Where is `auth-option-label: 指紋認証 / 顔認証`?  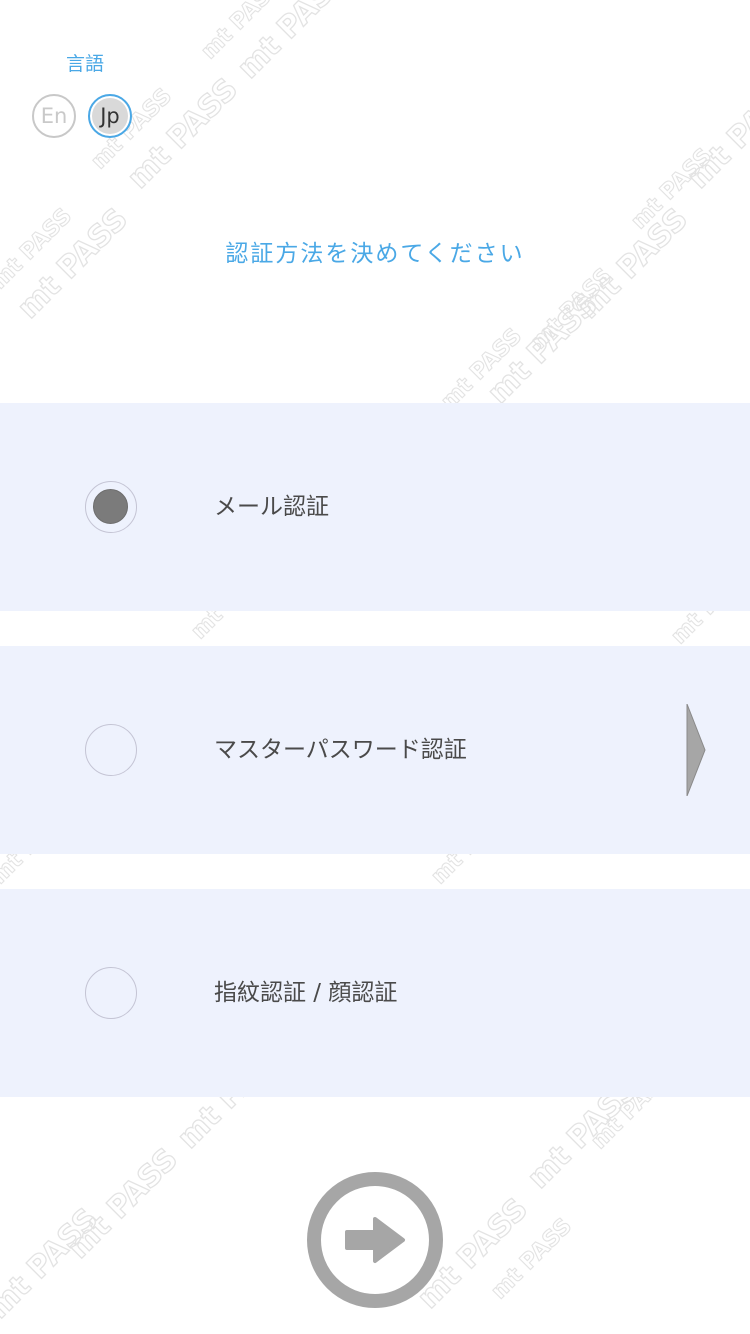 auth-option-label: 指紋認証 / 顔認証 is located at coordinates (306, 993).